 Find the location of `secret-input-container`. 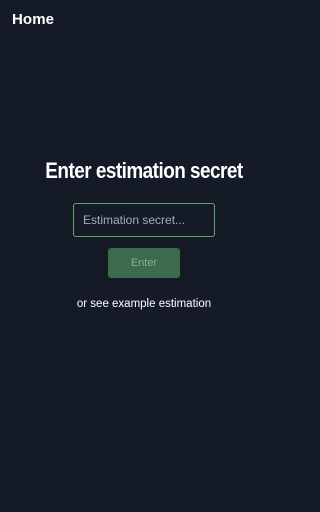

secret-input-container is located at coordinates (144, 220).